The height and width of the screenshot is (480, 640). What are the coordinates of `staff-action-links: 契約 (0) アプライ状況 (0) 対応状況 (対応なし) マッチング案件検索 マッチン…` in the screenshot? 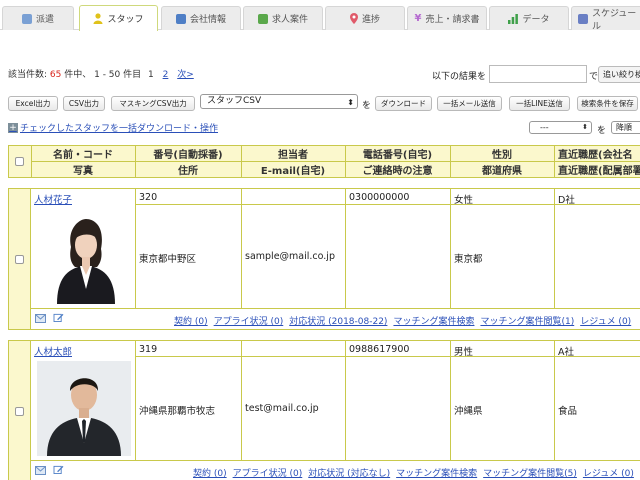 It's located at (416, 472).